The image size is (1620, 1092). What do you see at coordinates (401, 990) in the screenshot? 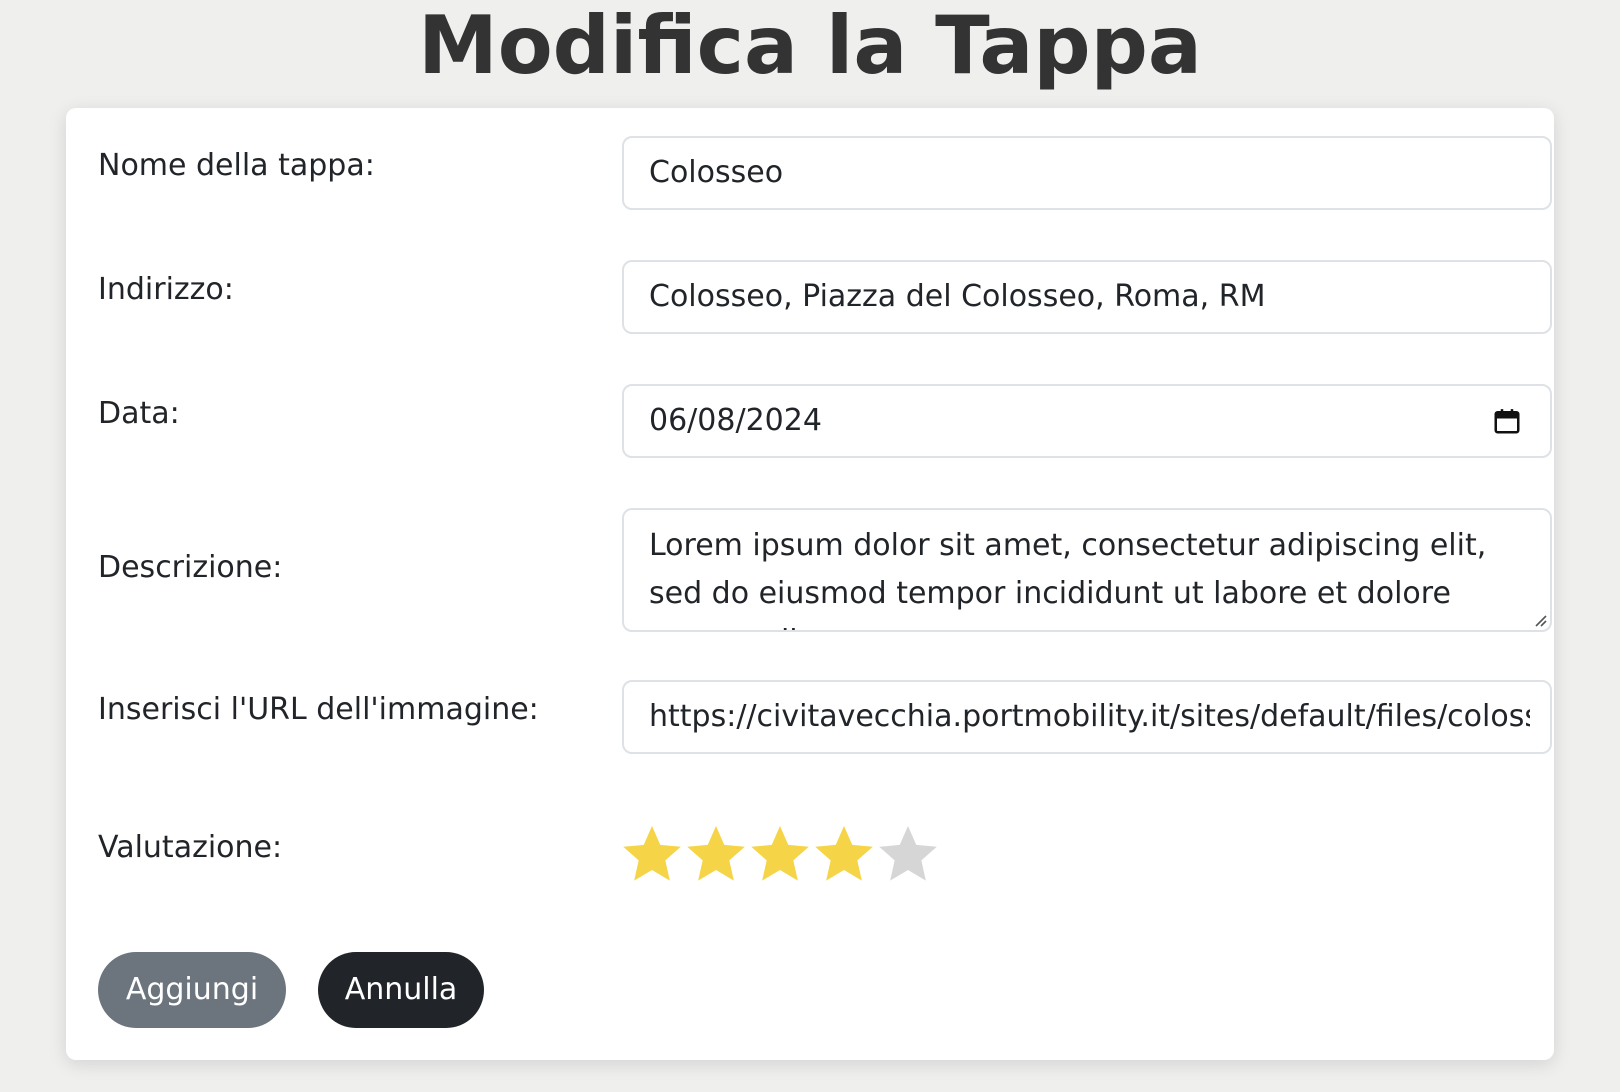
I see `cancel-button: Annulla` at bounding box center [401, 990].